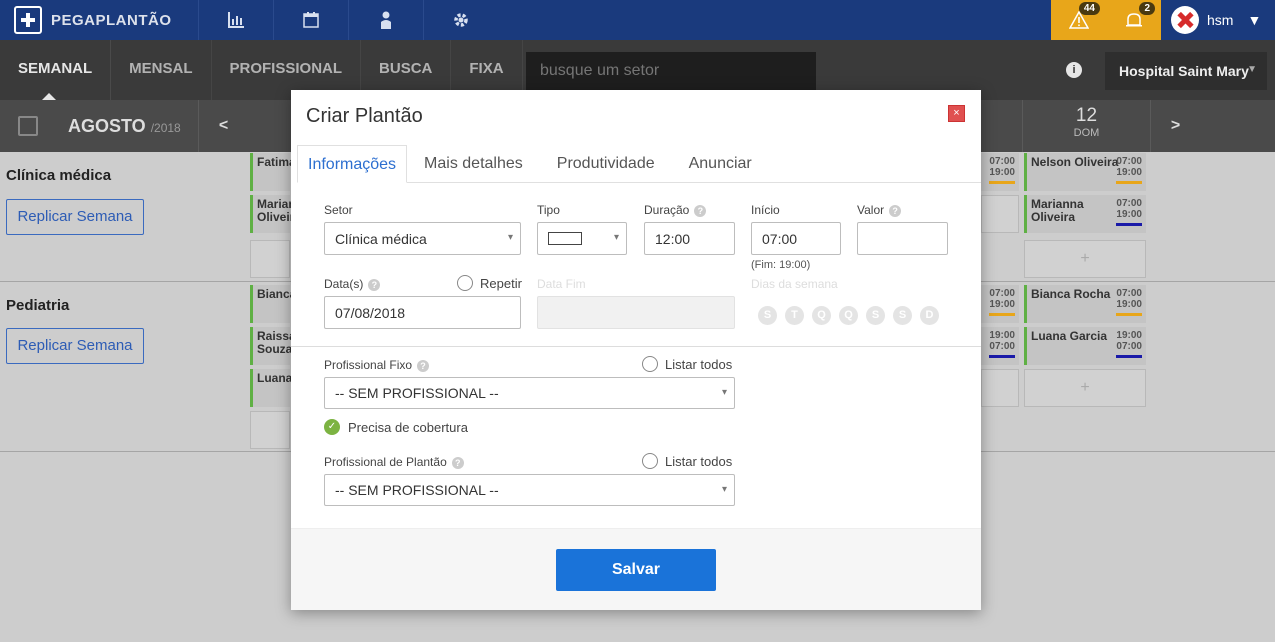  I want to click on top-navbar: PEGAPLANTÃO 44 2 hsm ▼, so click(637, 20).